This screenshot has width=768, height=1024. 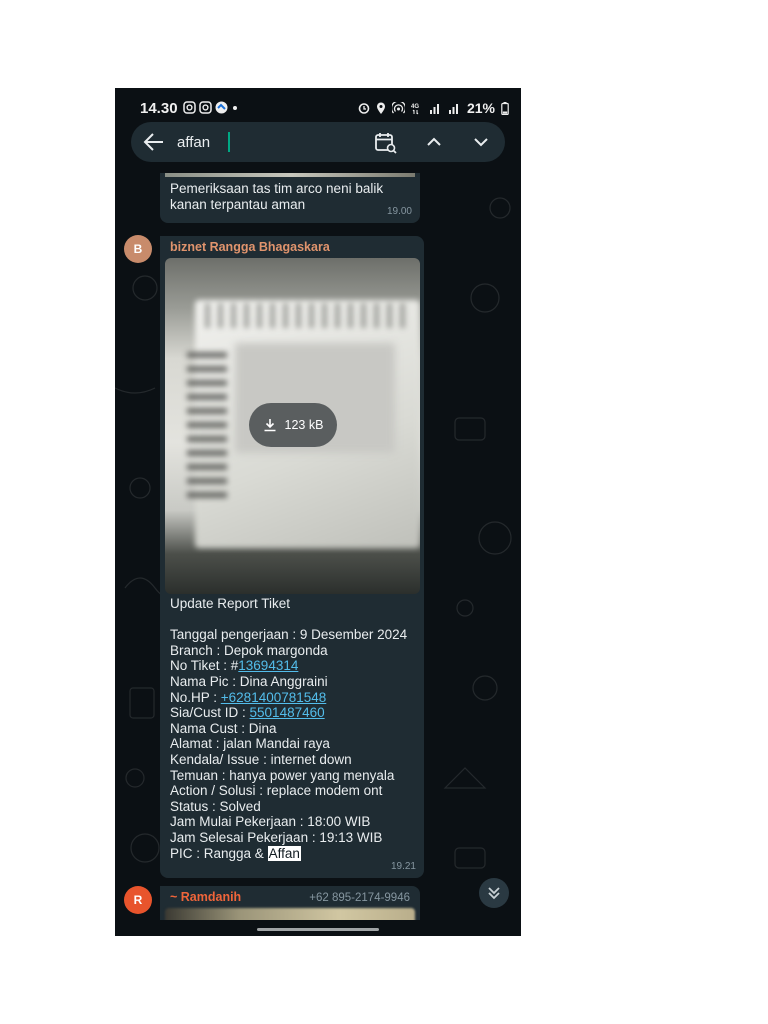 What do you see at coordinates (289, 635) in the screenshot?
I see `report-line: Tanggal pengerjaan : 9 Desember 2024` at bounding box center [289, 635].